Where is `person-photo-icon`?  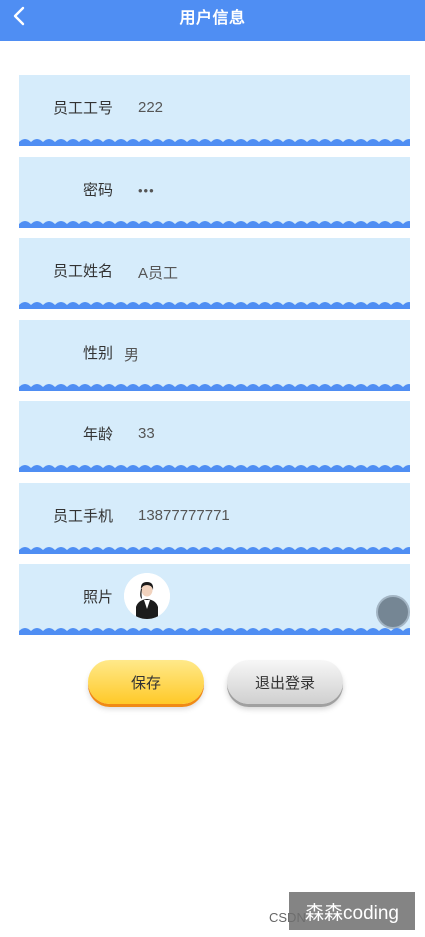 person-photo-icon is located at coordinates (147, 596).